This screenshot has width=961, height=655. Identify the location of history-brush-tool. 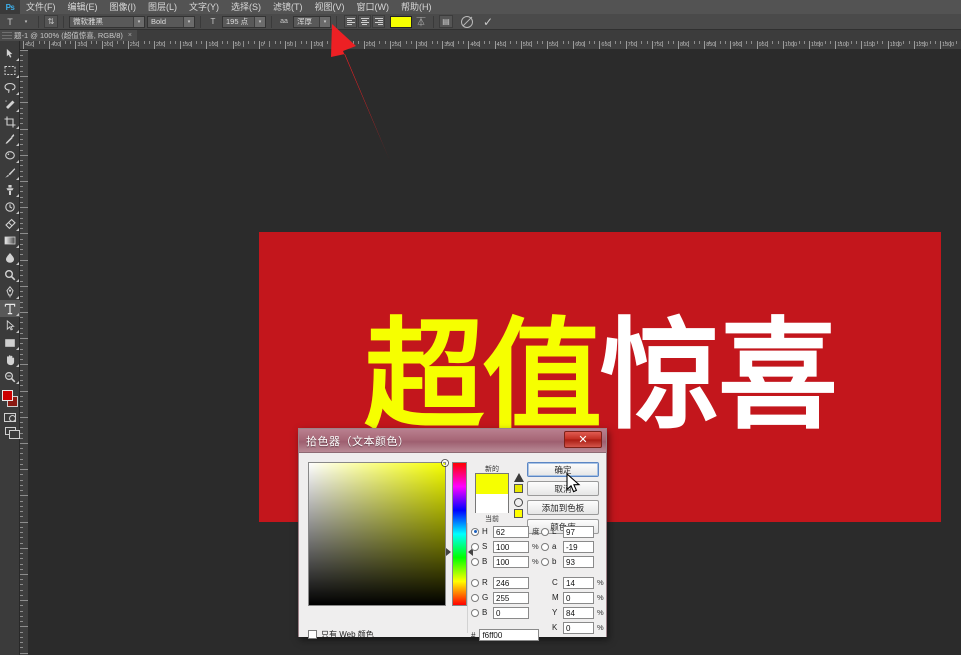
(10, 206).